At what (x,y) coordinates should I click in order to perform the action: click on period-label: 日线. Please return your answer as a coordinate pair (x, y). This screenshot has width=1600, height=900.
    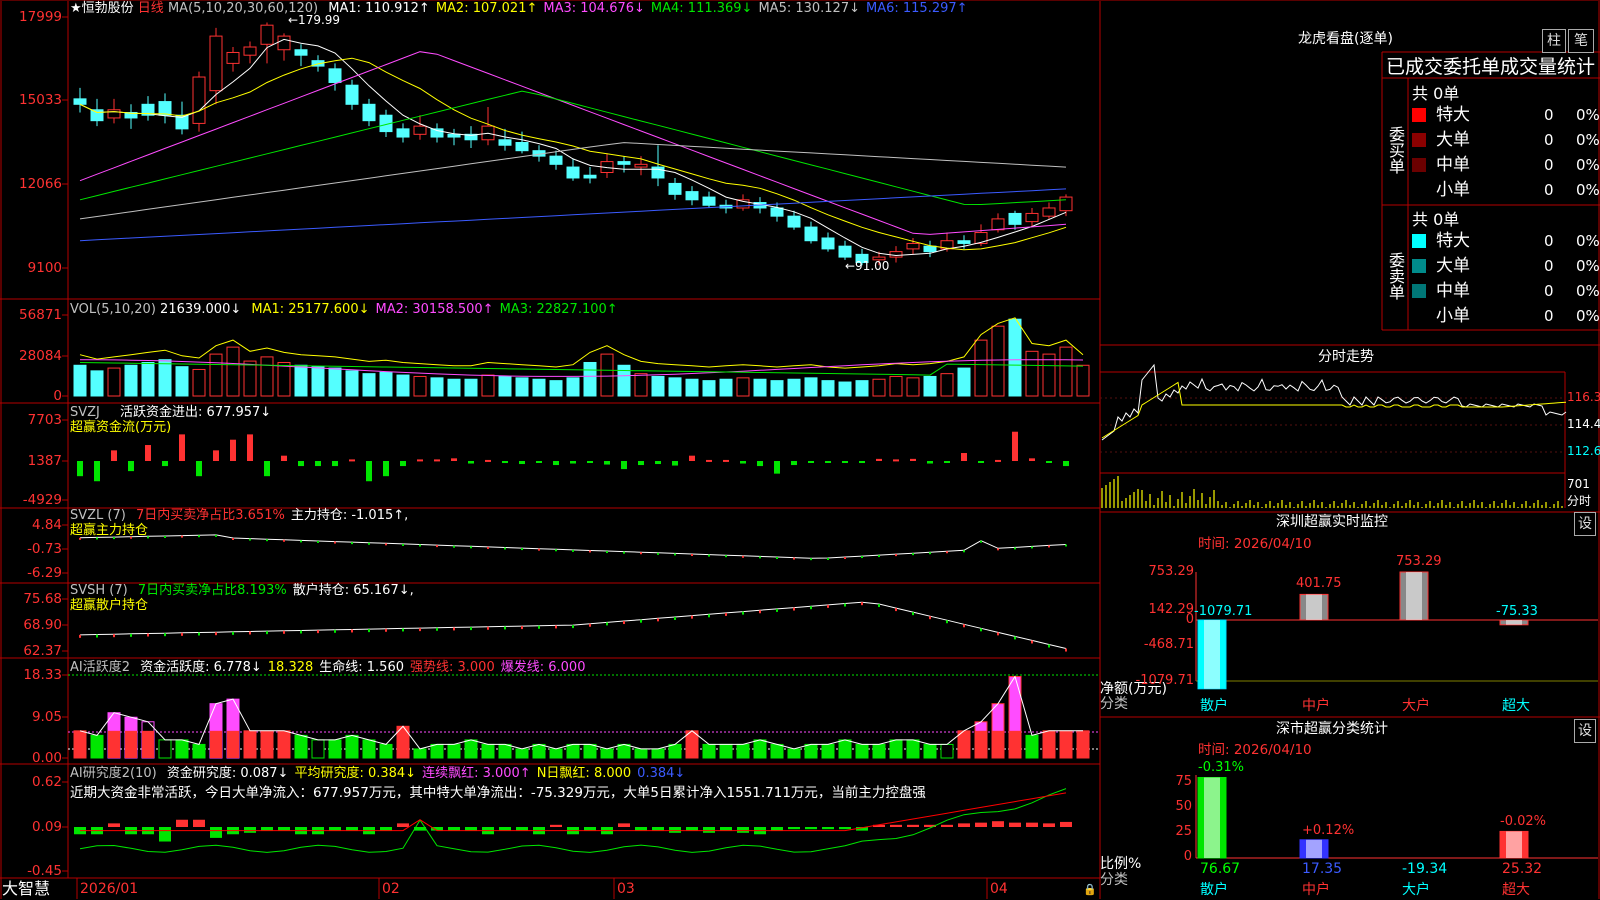
    Looking at the image, I should click on (151, 8).